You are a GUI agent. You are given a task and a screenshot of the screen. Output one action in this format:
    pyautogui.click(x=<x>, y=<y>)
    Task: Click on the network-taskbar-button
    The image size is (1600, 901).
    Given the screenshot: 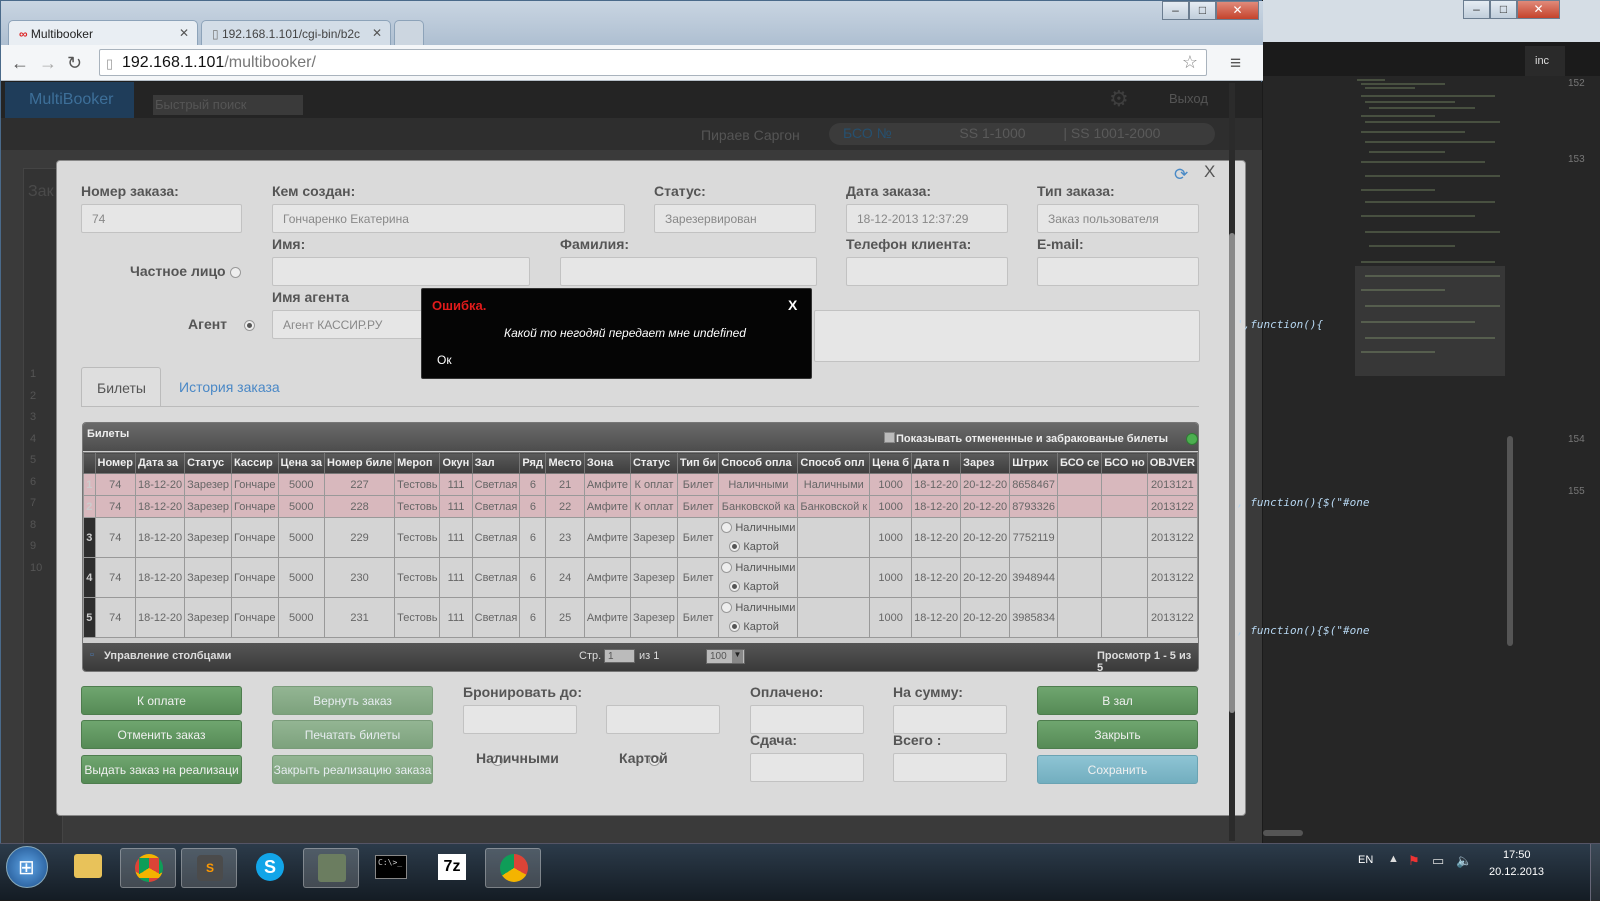 What is the action you would take?
    pyautogui.click(x=331, y=868)
    